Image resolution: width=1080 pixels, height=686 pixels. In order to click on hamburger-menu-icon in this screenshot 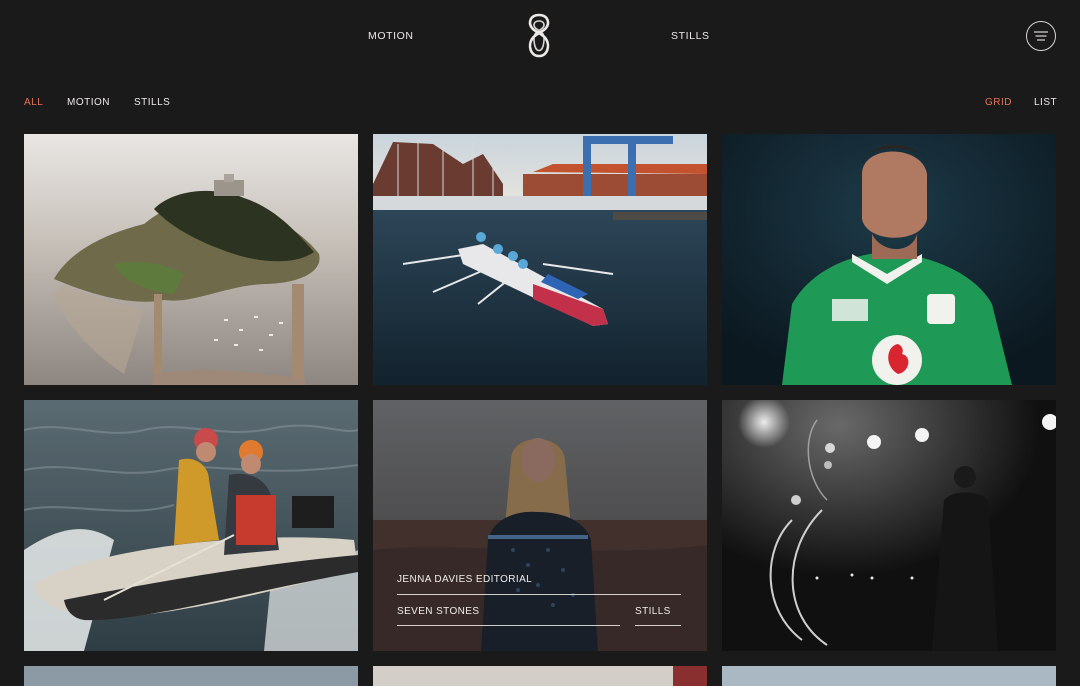, I will do `click(1041, 36)`.